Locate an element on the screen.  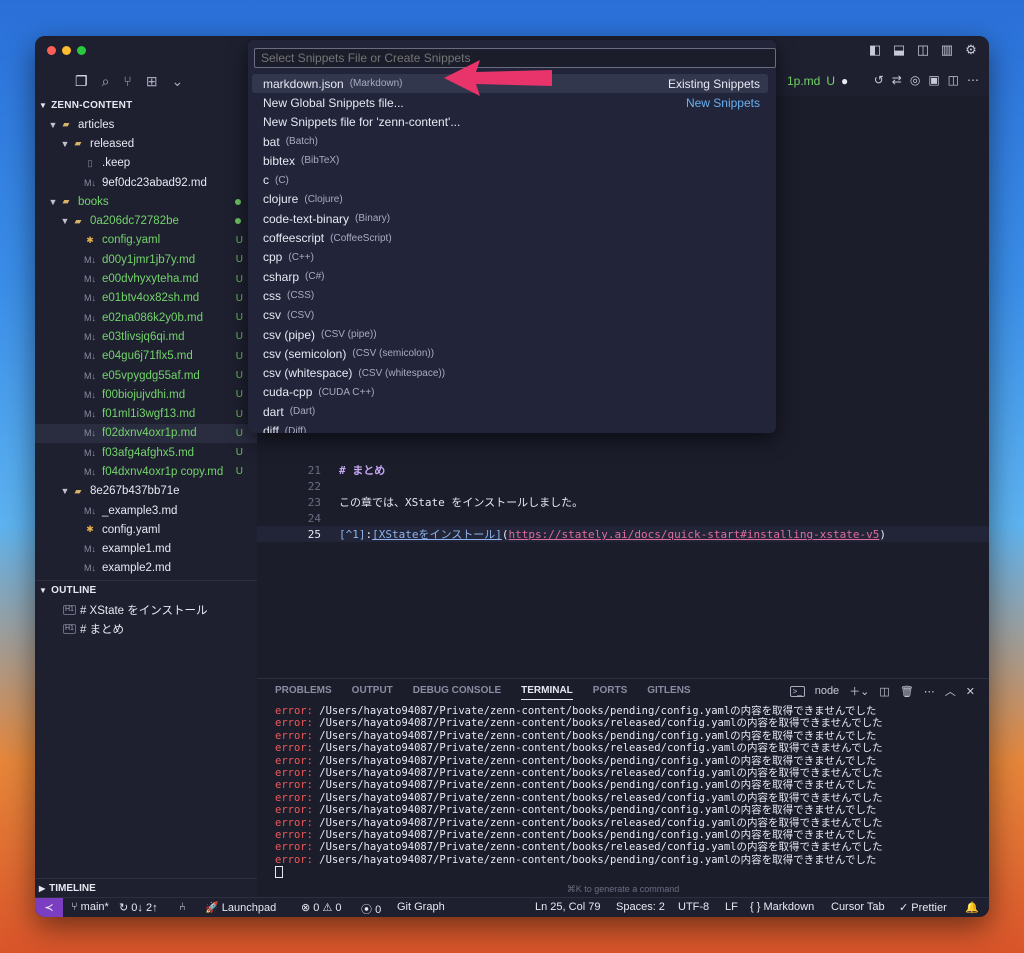
panel-tab-ports: PORTS is located at coordinates (610, 692).